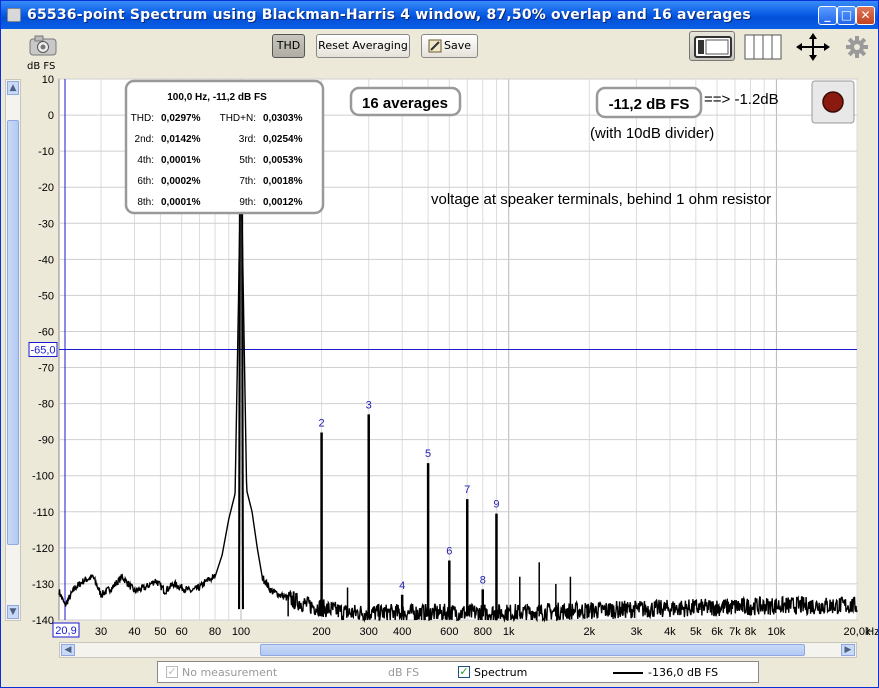 The width and height of the screenshot is (879, 688). What do you see at coordinates (145, 160) in the screenshot?
I see `thd-row-label: 4th:` at bounding box center [145, 160].